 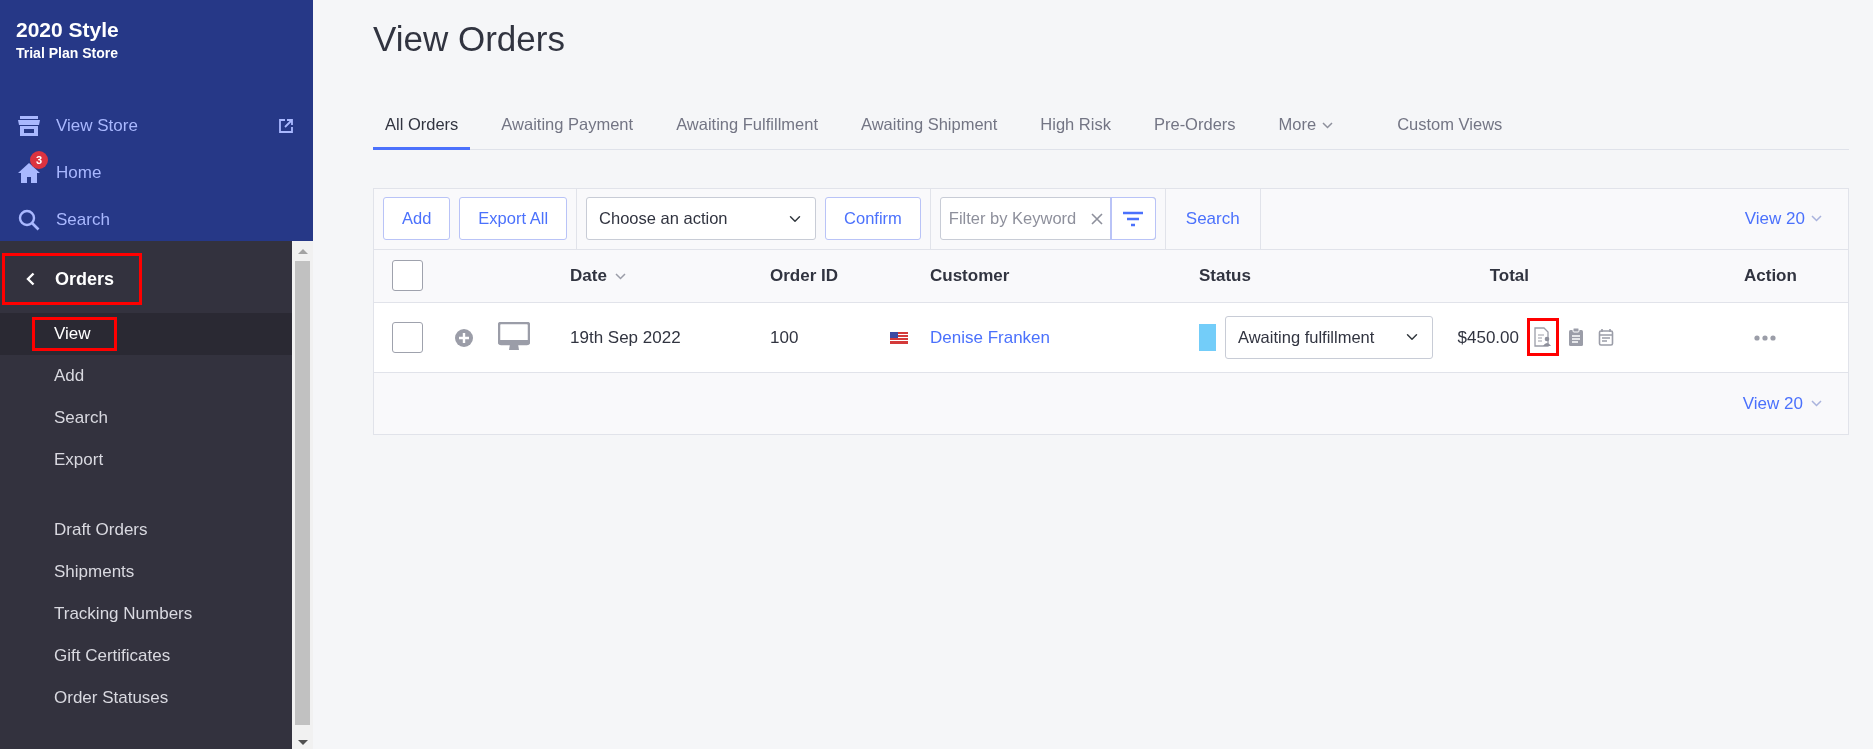 I want to click on customer-document-icon, so click(x=1543, y=337).